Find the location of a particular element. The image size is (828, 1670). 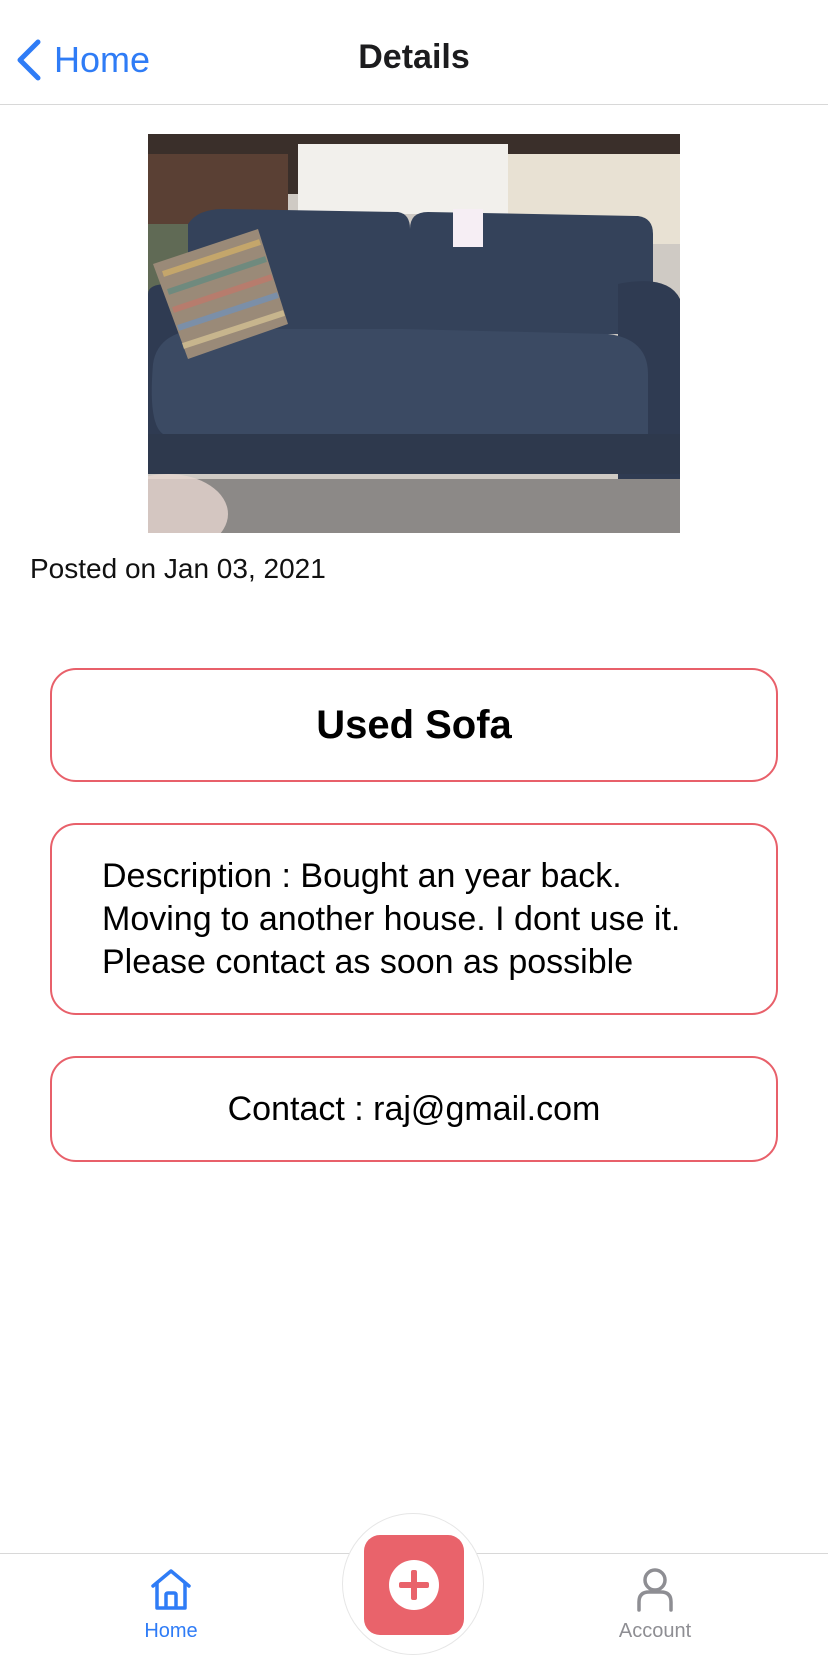

page-title: Details is located at coordinates (414, 57).